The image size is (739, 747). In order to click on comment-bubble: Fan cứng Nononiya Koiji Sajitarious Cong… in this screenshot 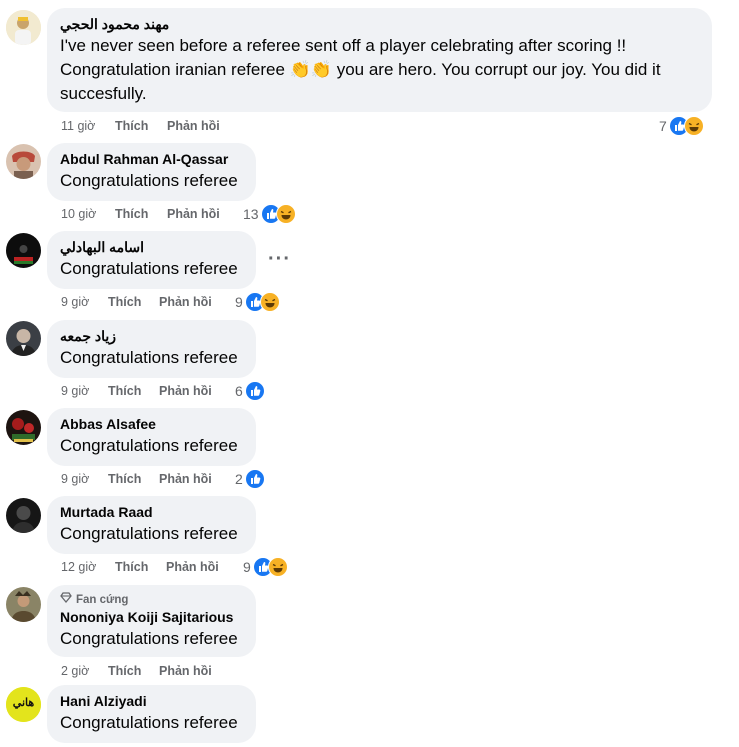, I will do `click(151, 621)`.